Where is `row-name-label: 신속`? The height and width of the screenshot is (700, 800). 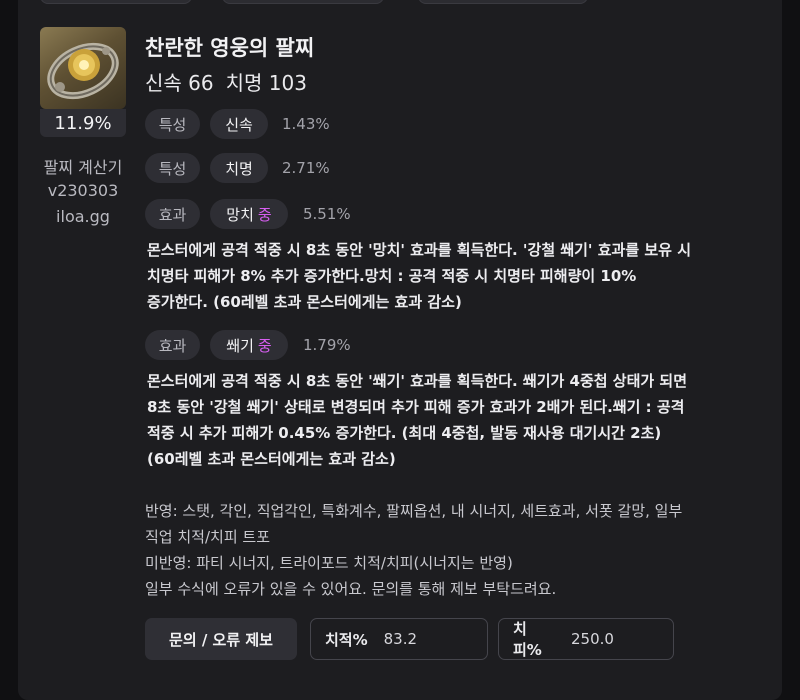 row-name-label: 신속 is located at coordinates (239, 124).